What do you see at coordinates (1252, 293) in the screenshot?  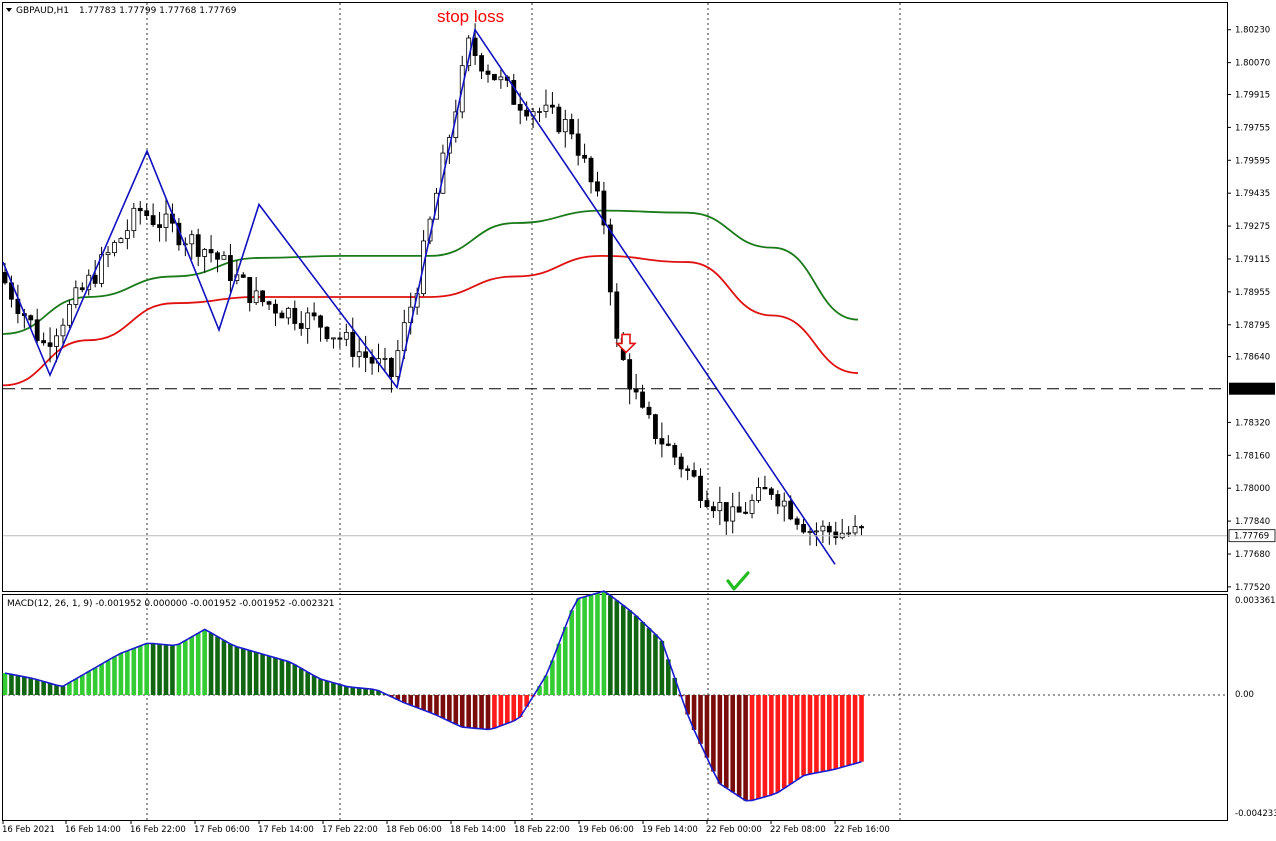 I see `price-tick-label: 1.78955` at bounding box center [1252, 293].